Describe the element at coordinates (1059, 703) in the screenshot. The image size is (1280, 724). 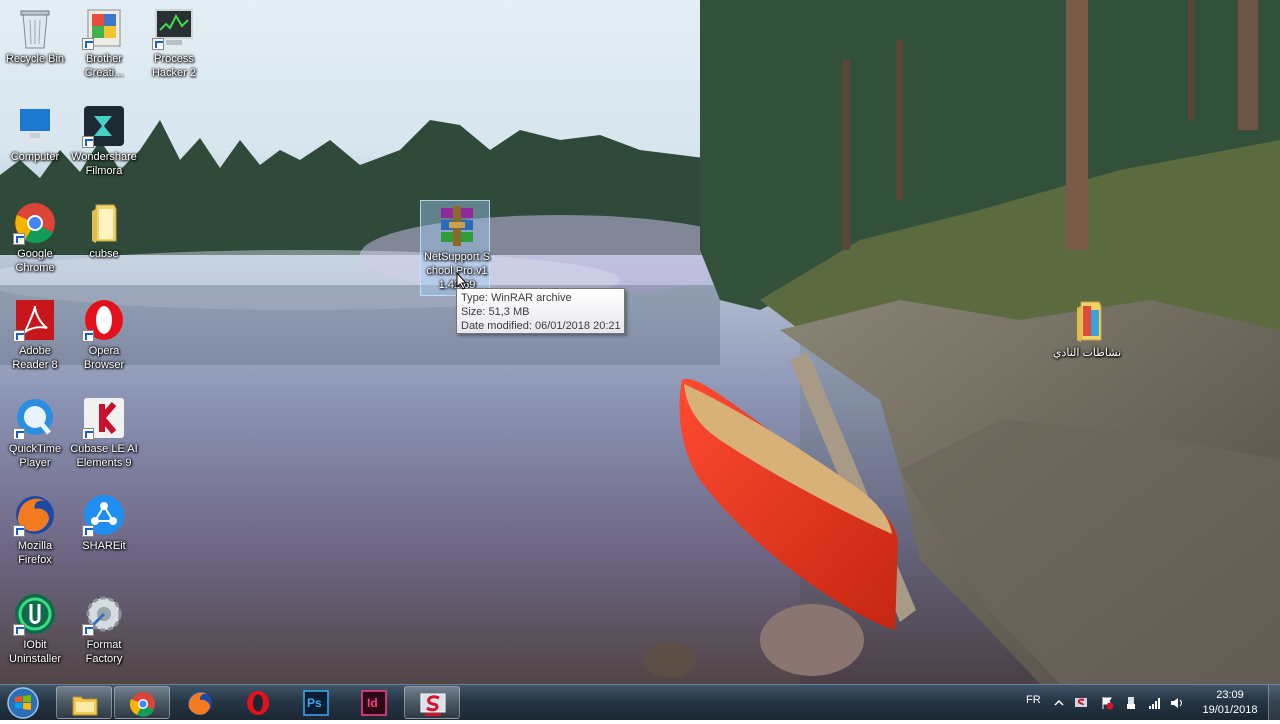
I see `show-hidden-icons-icon` at that location.